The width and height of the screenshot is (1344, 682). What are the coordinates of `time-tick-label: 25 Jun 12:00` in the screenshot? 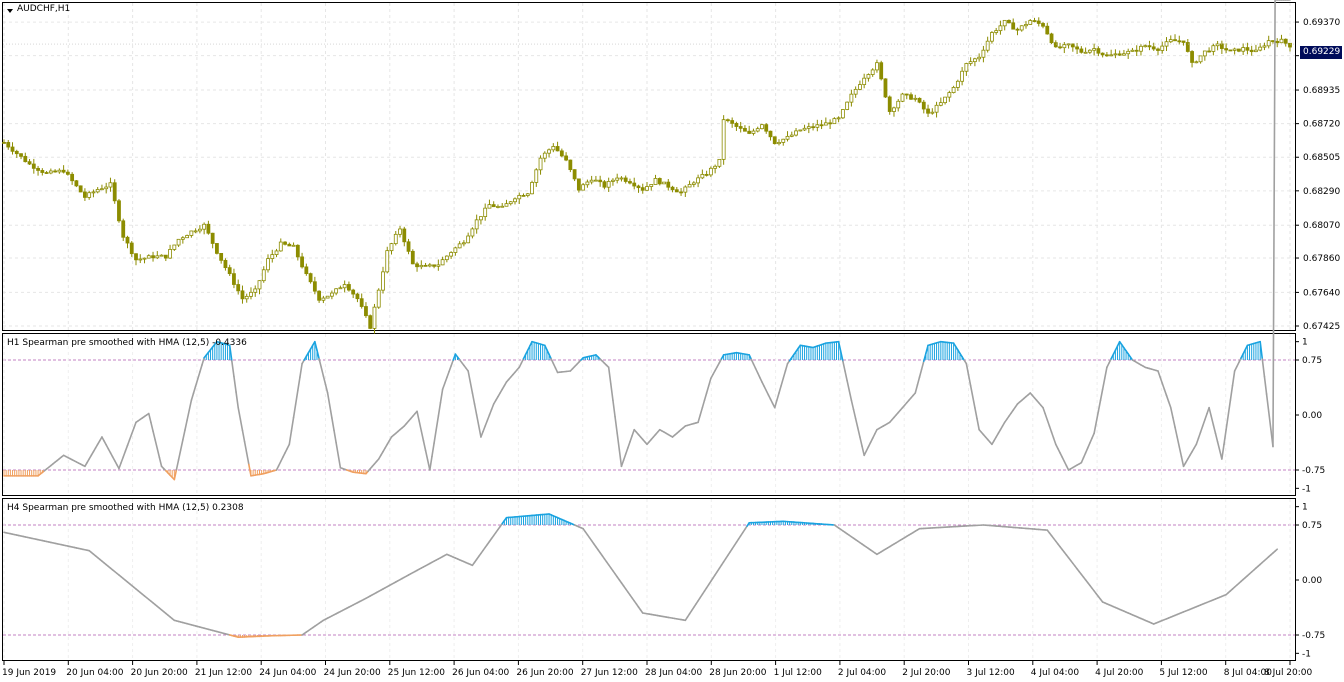 It's located at (416, 673).